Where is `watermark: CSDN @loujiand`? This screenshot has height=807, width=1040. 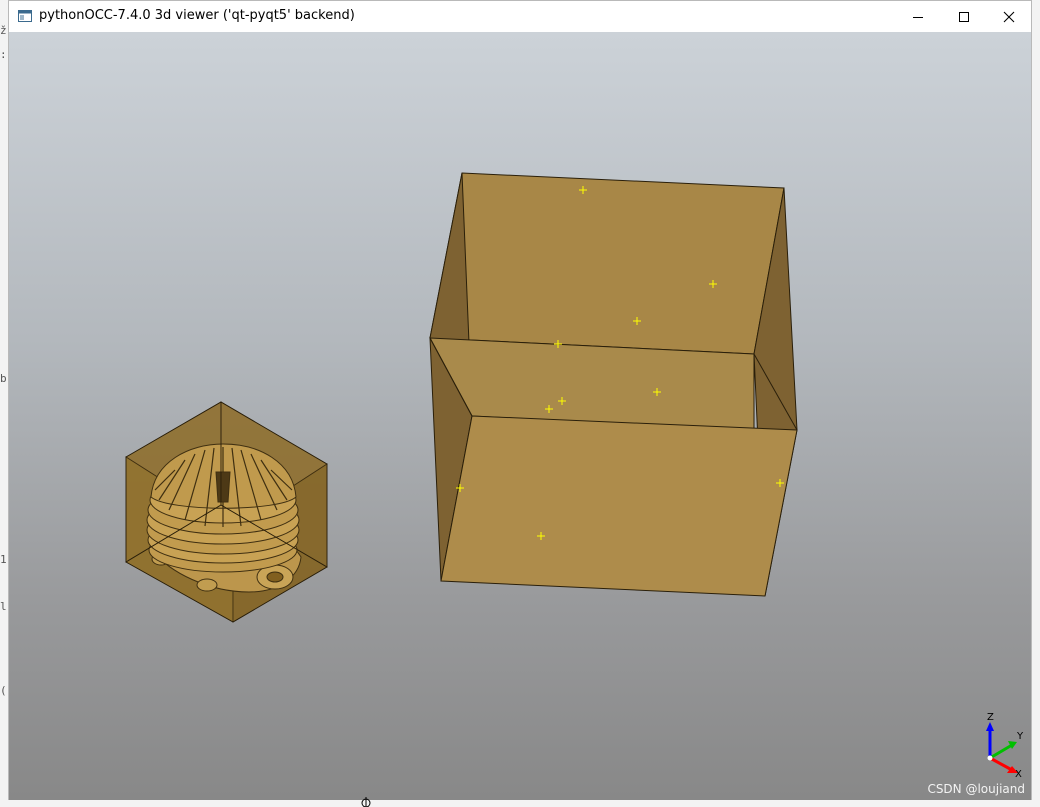
watermark: CSDN @loujiand is located at coordinates (976, 789).